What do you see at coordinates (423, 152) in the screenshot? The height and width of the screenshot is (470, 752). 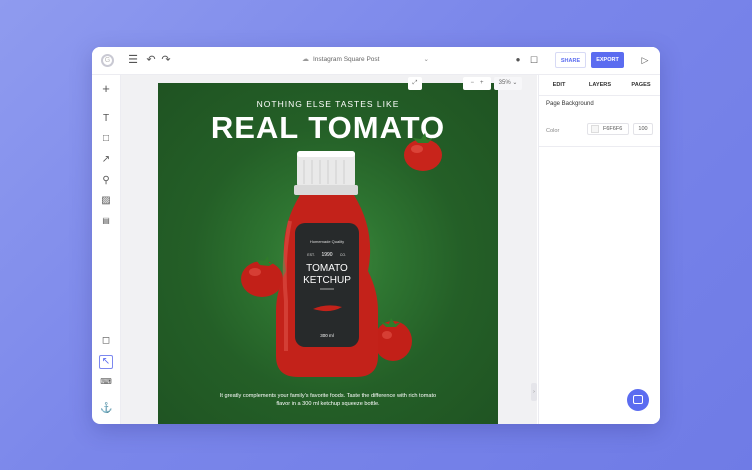 I see `tomato-top-right` at bounding box center [423, 152].